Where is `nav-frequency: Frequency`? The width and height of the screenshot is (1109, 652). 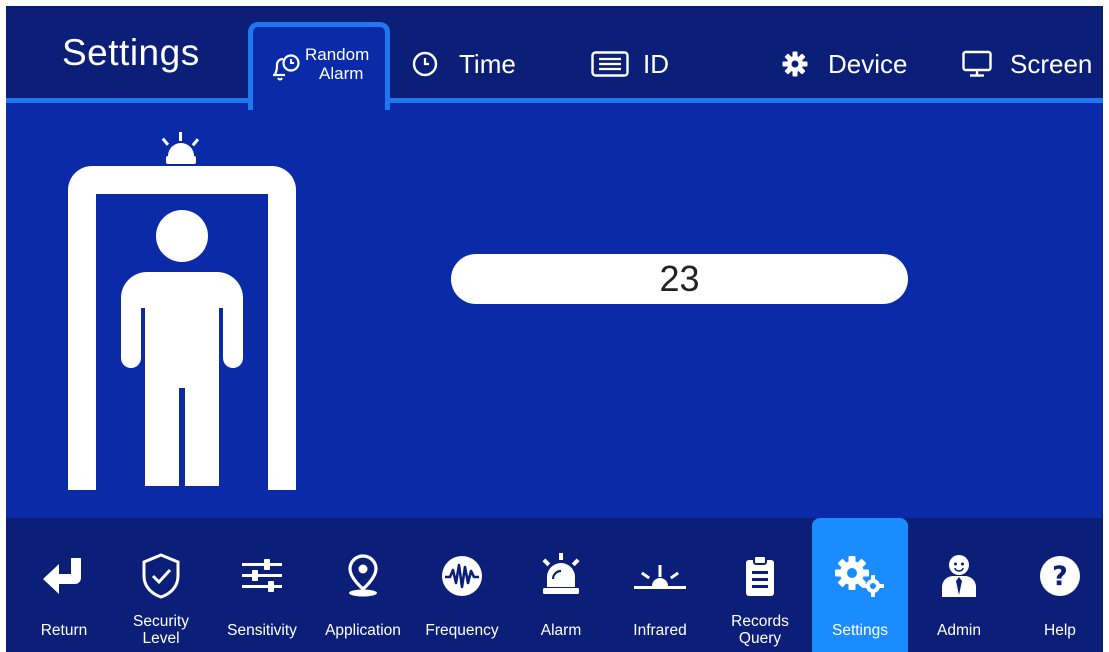
nav-frequency: Frequency is located at coordinates (462, 585).